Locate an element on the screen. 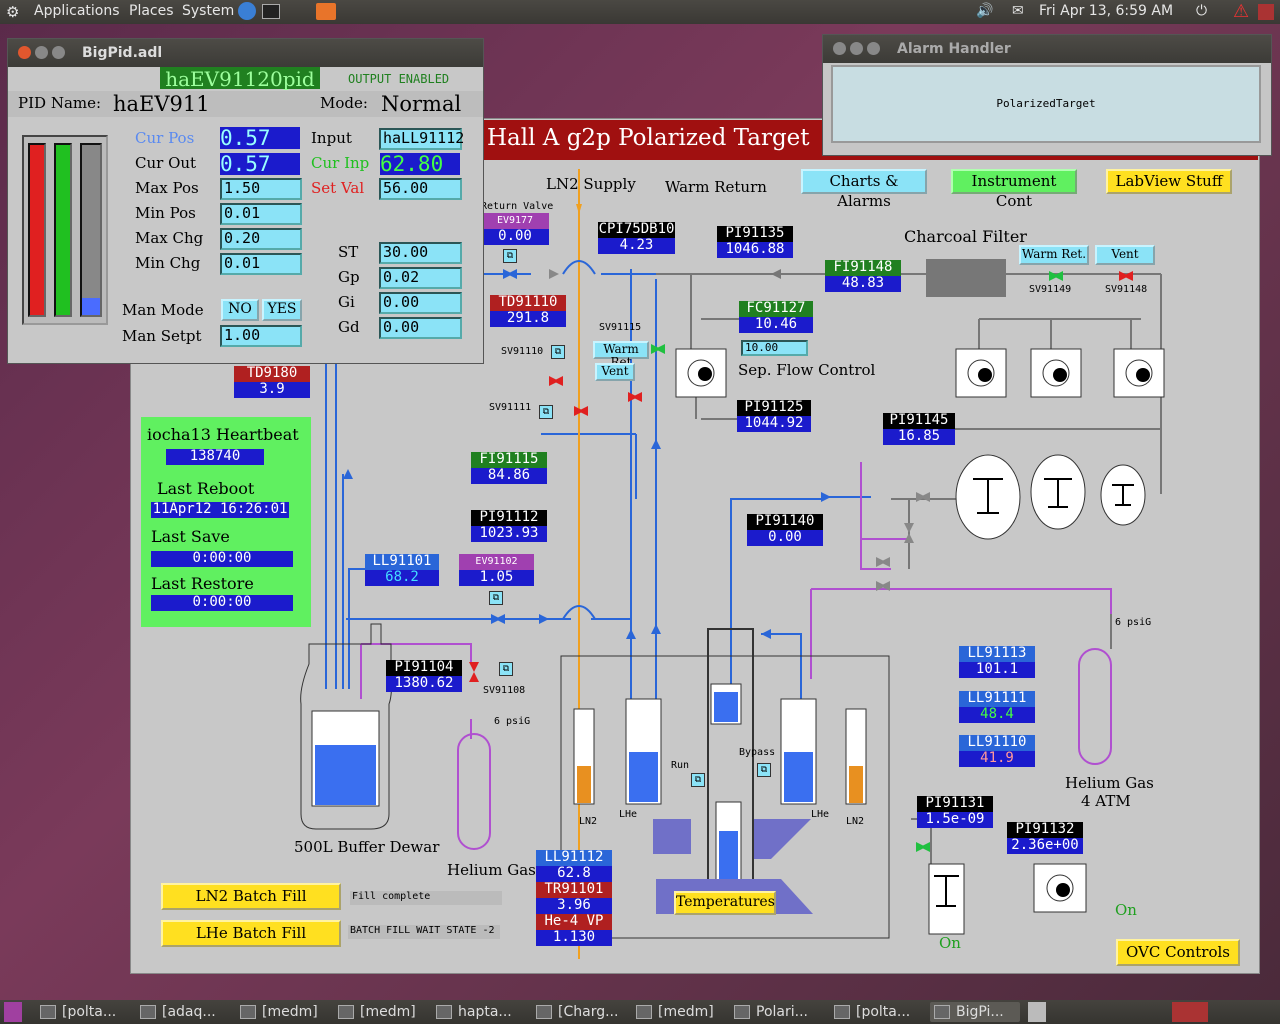 The width and height of the screenshot is (1280, 1024). ev91102-control-icon: ⧉ is located at coordinates (496, 598).